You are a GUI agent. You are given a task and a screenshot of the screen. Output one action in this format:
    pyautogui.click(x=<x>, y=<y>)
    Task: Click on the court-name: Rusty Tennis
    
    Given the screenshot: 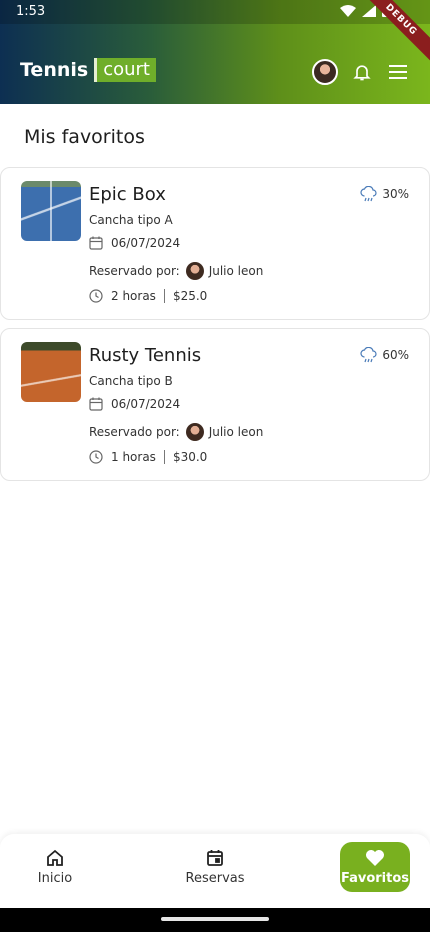 What is the action you would take?
    pyautogui.click(x=145, y=355)
    